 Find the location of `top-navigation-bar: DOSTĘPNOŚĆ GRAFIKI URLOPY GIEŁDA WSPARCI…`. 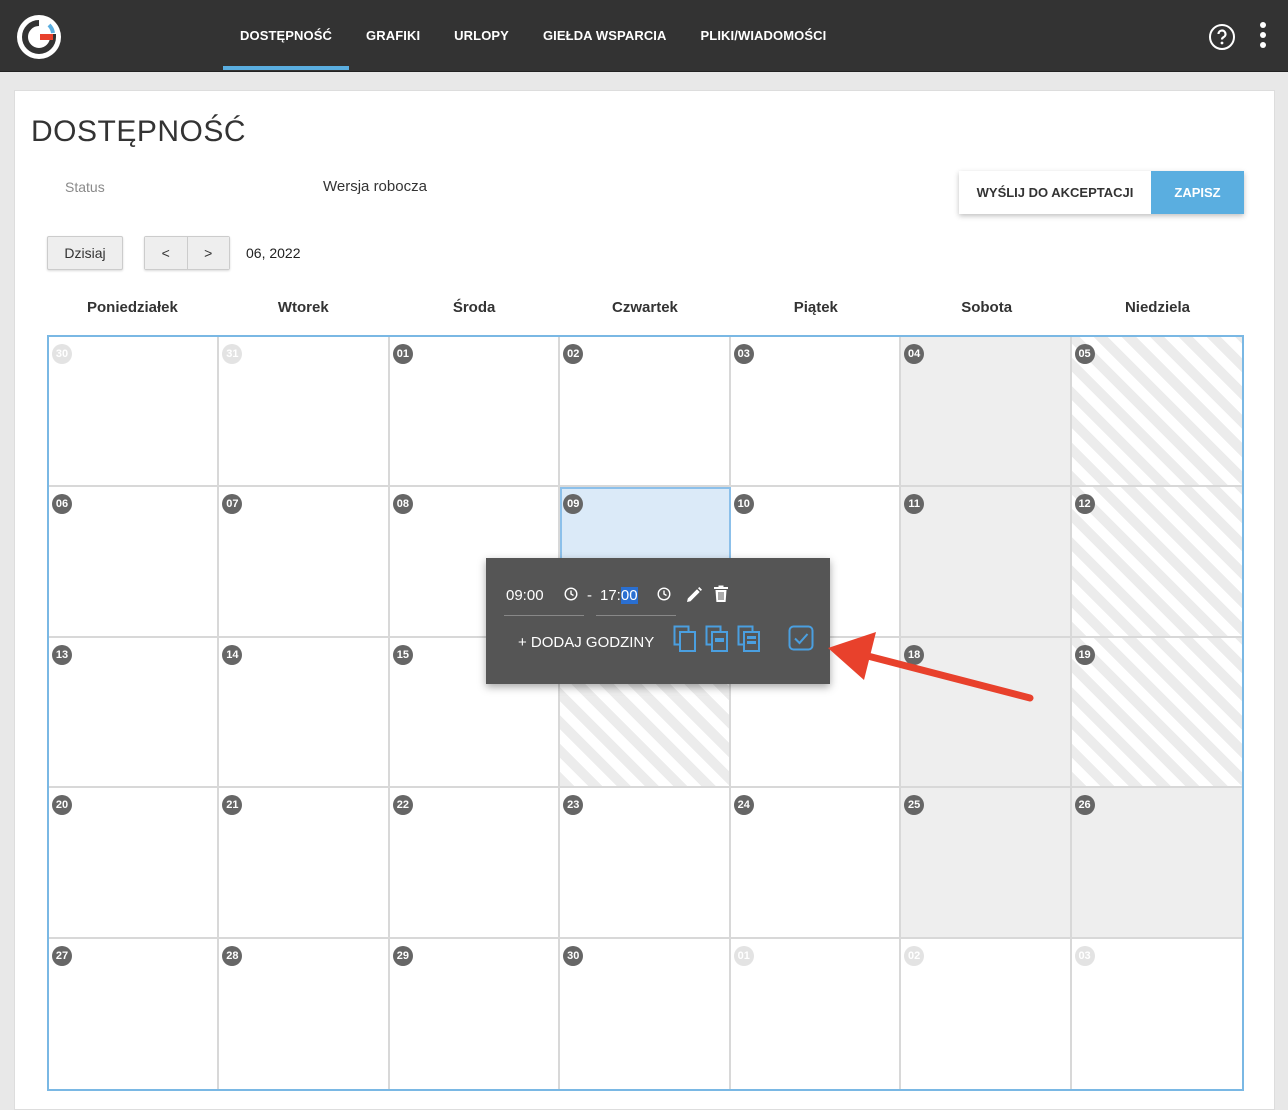

top-navigation-bar: DOSTĘPNOŚĆ GRAFIKI URLOPY GIEŁDA WSPARCI… is located at coordinates (644, 36).